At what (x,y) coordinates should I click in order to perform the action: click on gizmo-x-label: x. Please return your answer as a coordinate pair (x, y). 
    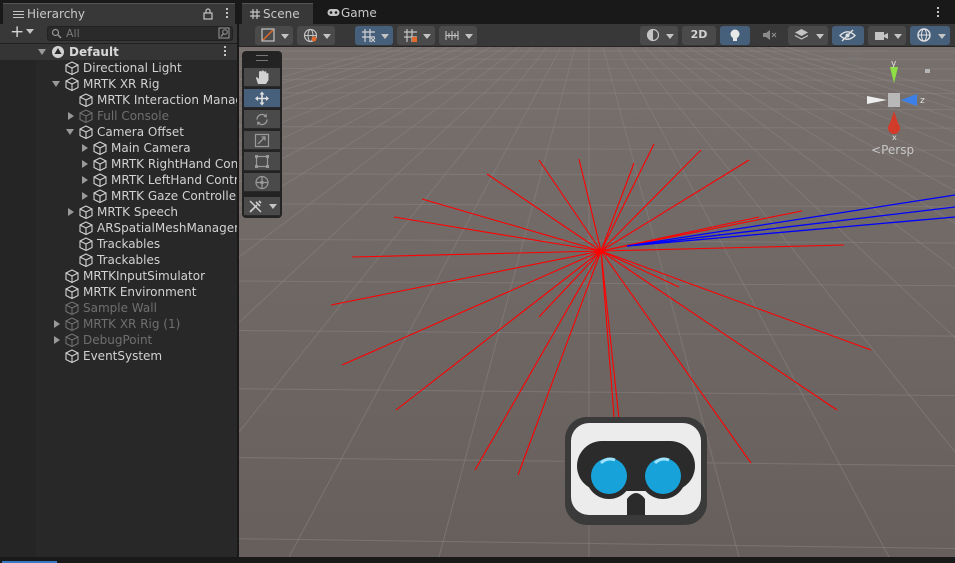
    Looking at the image, I should click on (894, 137).